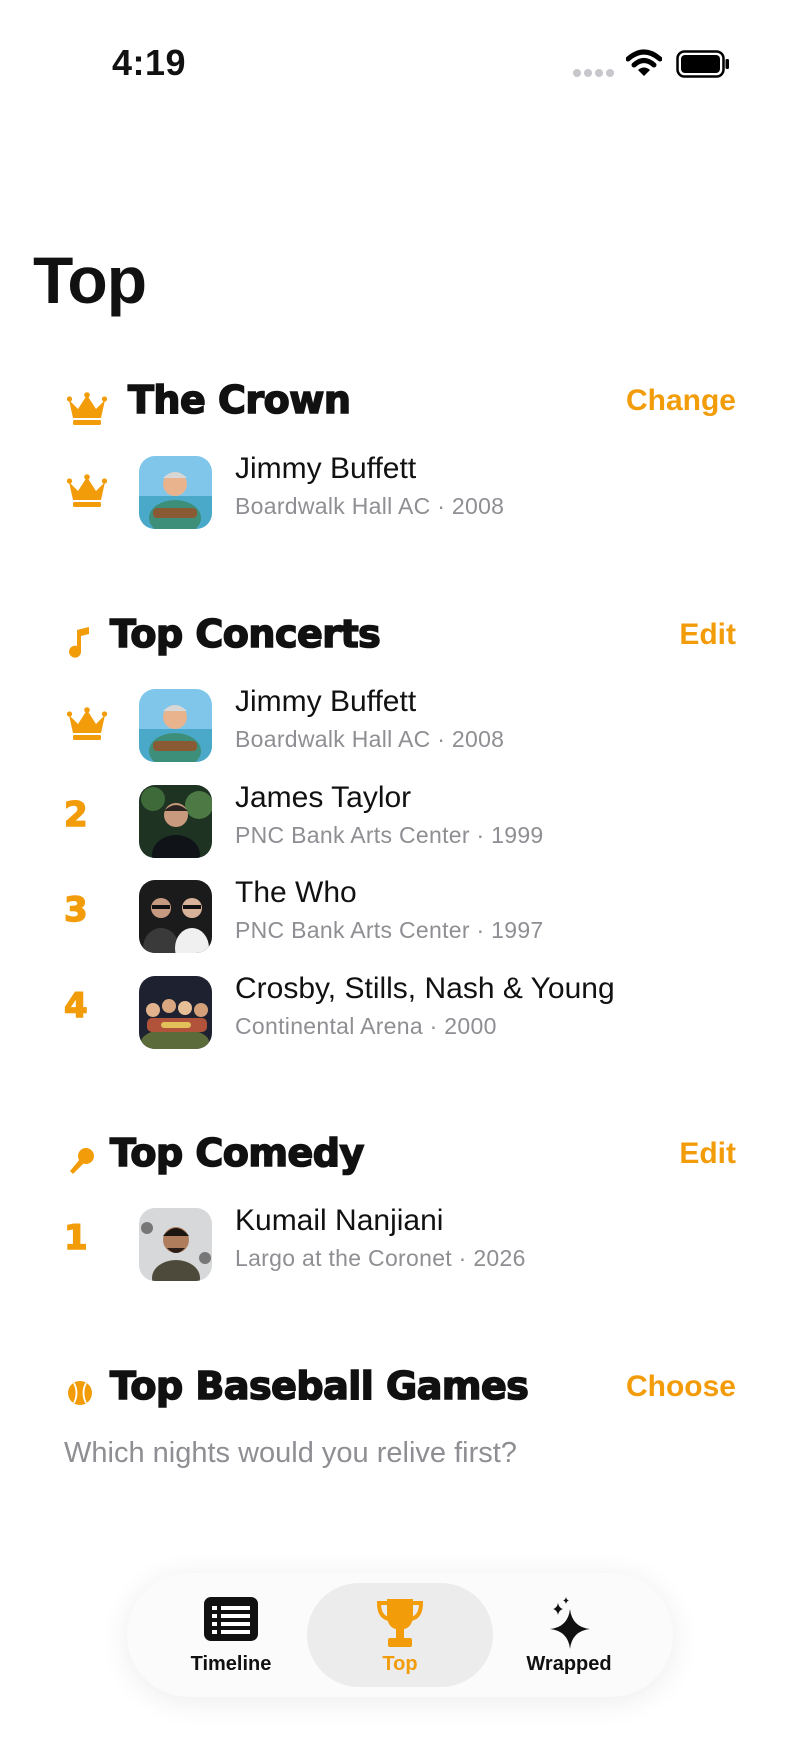  Describe the element at coordinates (380, 1258) in the screenshot. I see `venue-year: Largo at the Coronet · 2026` at that location.